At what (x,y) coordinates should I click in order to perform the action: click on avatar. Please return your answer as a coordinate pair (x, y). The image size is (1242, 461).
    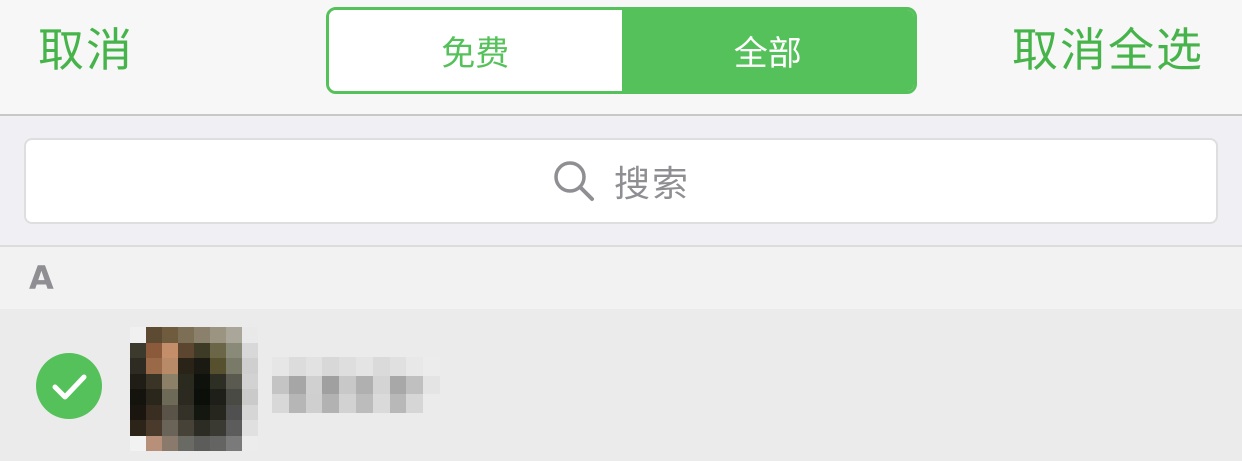
    Looking at the image, I should click on (194, 389).